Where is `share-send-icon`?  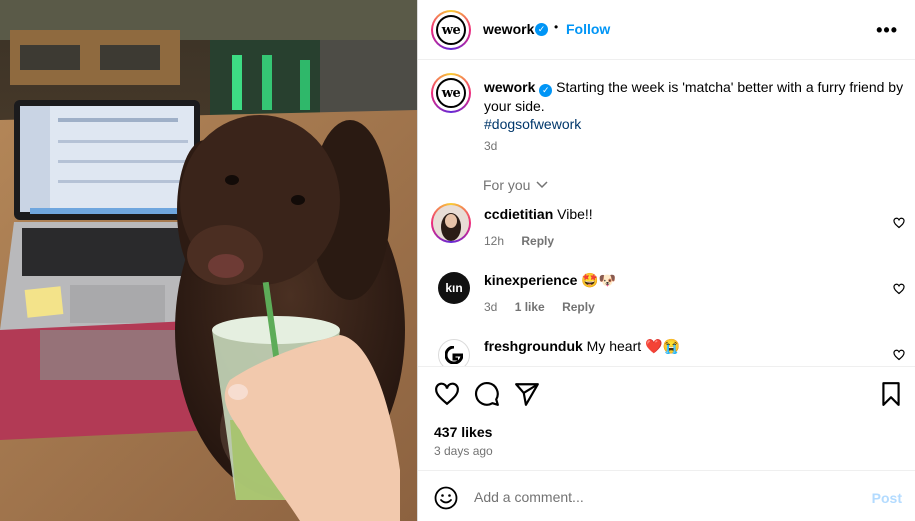 share-send-icon is located at coordinates (527, 394).